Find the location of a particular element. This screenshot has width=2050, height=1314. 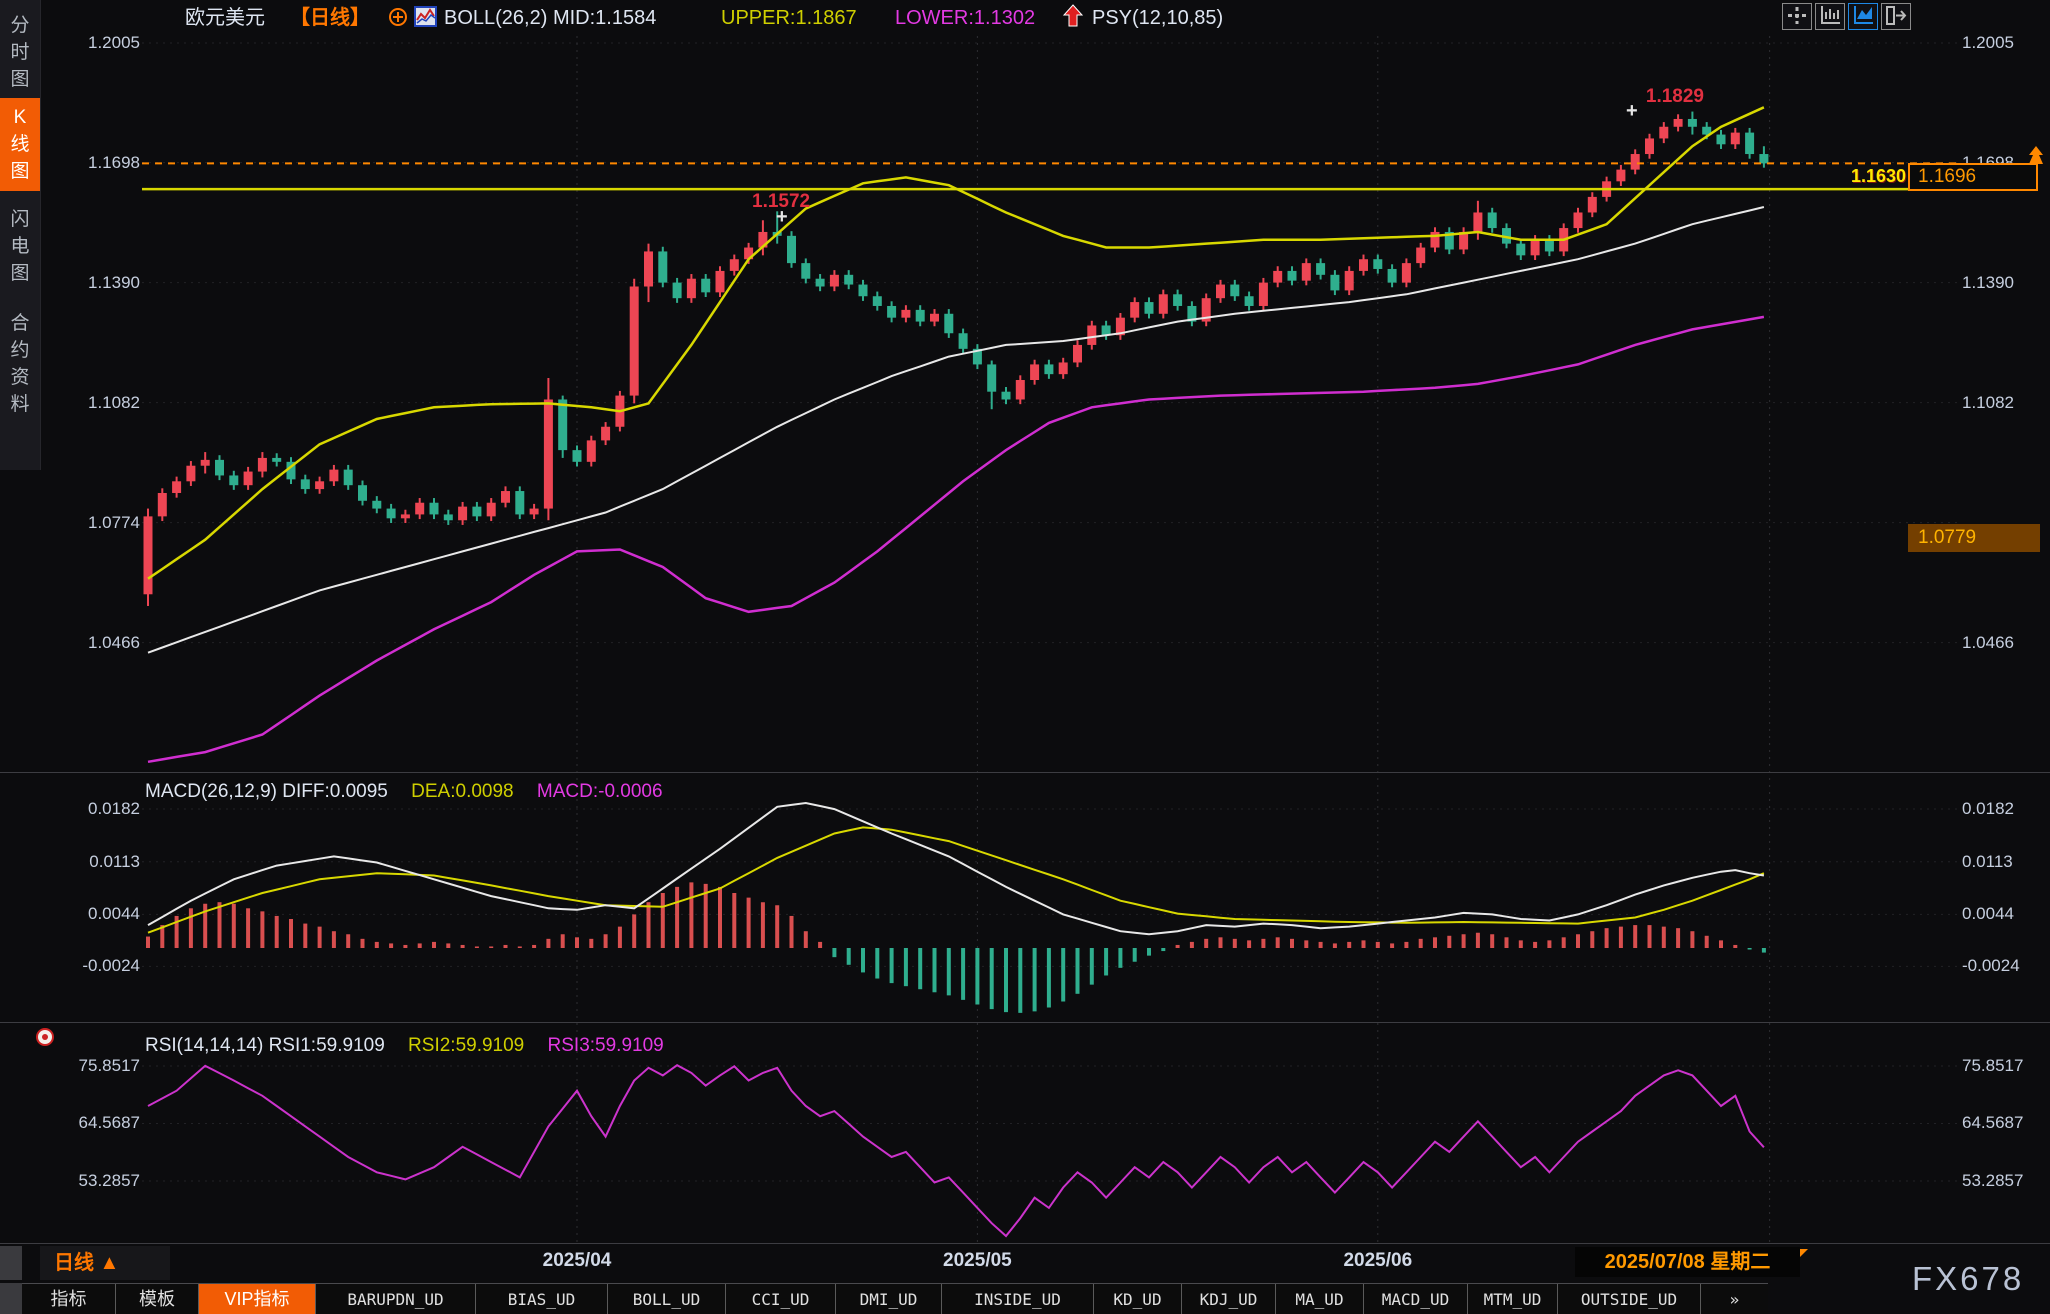

axis-label: 1.0774 is located at coordinates (114, 522).